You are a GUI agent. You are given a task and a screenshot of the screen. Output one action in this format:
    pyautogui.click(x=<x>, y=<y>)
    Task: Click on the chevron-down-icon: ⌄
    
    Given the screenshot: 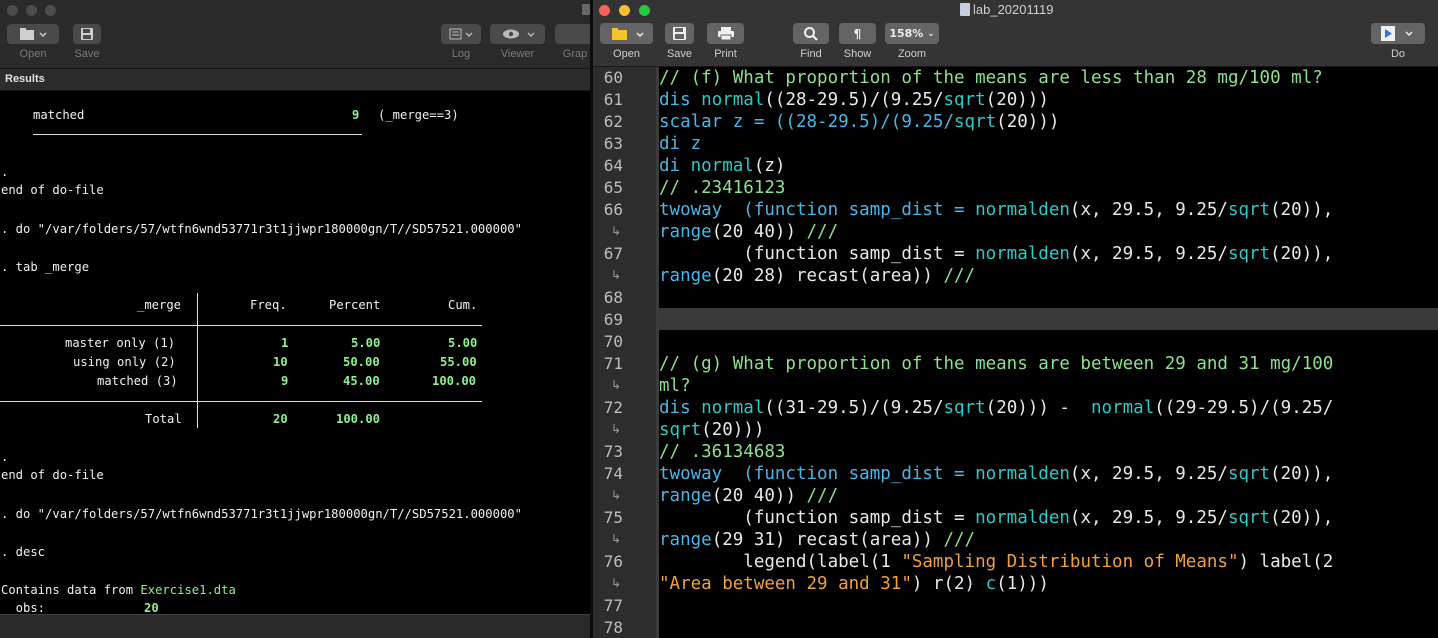 What is the action you would take?
    pyautogui.click(x=931, y=33)
    